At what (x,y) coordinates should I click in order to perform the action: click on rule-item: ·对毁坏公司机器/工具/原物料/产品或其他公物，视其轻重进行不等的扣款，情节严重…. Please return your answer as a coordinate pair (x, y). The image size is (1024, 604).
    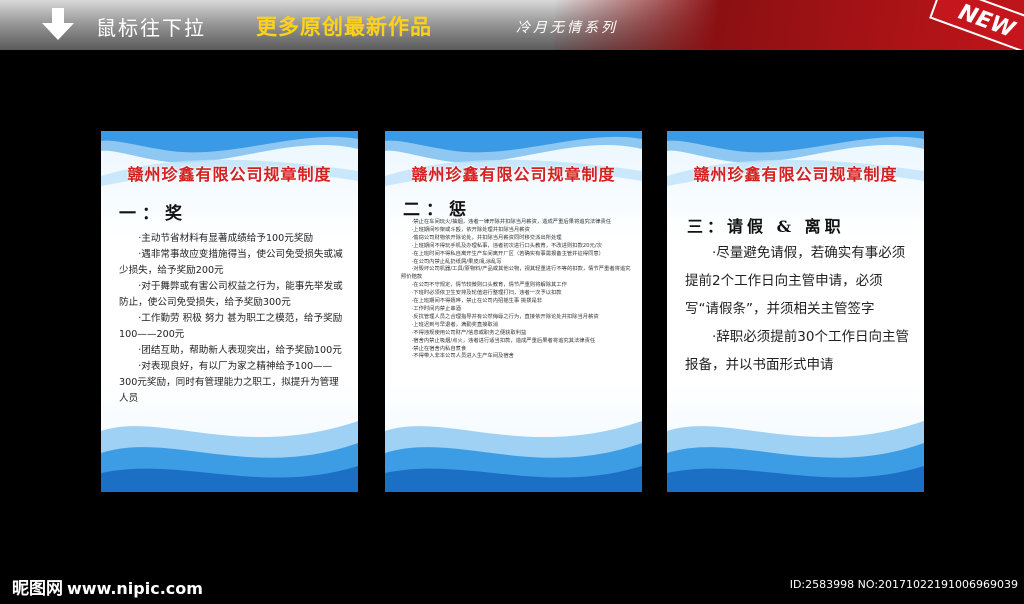
    Looking at the image, I should click on (516, 273).